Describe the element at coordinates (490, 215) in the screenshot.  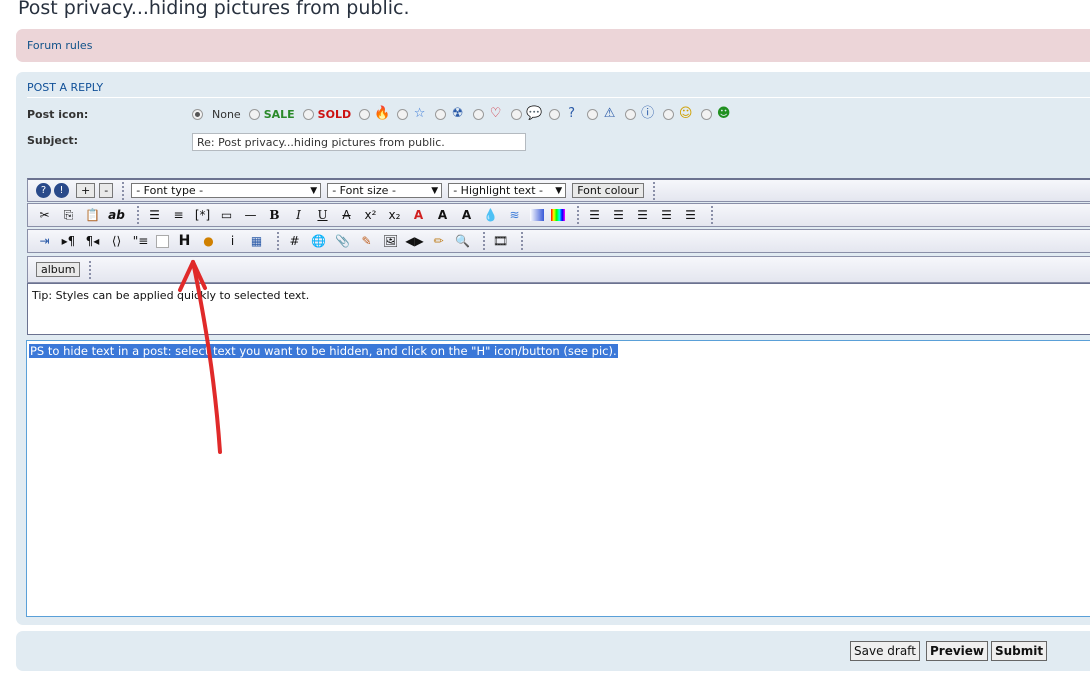
I see `drop-icon: 💧` at that location.